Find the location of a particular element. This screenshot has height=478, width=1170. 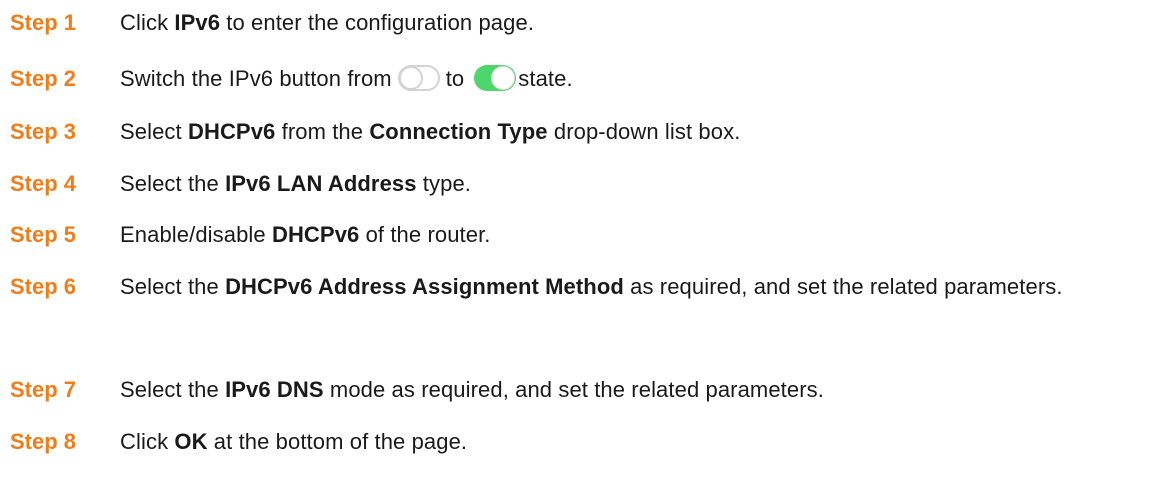

bold-text-run: IPv6 LAN Address is located at coordinates (321, 183).